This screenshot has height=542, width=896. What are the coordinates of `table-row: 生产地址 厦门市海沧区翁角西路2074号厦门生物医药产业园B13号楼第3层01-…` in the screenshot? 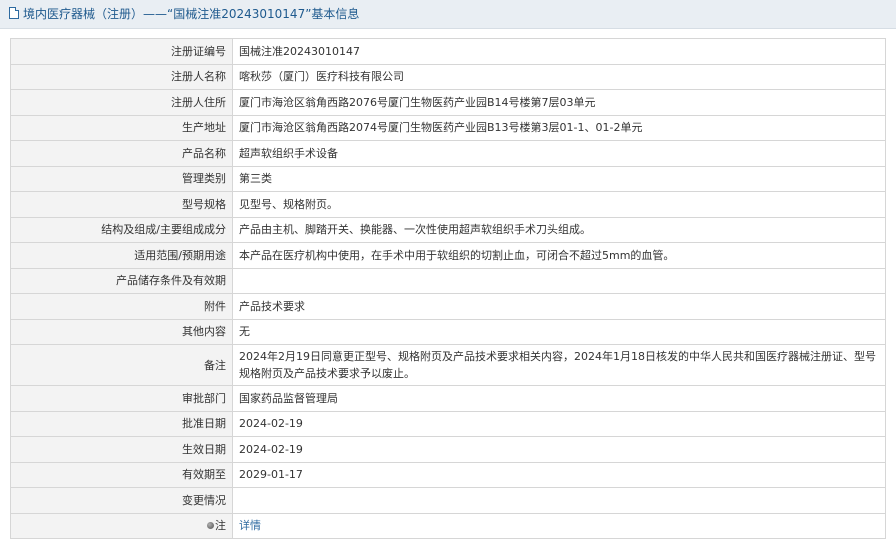 It's located at (448, 127).